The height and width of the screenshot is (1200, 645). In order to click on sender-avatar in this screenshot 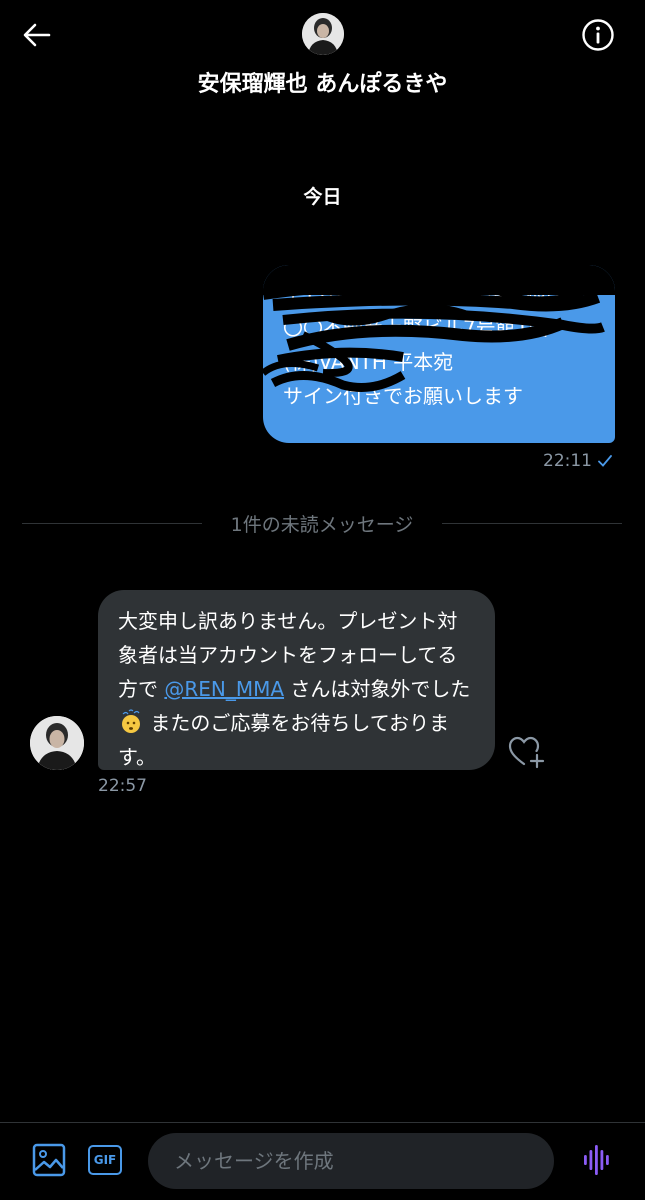, I will do `click(57, 743)`.